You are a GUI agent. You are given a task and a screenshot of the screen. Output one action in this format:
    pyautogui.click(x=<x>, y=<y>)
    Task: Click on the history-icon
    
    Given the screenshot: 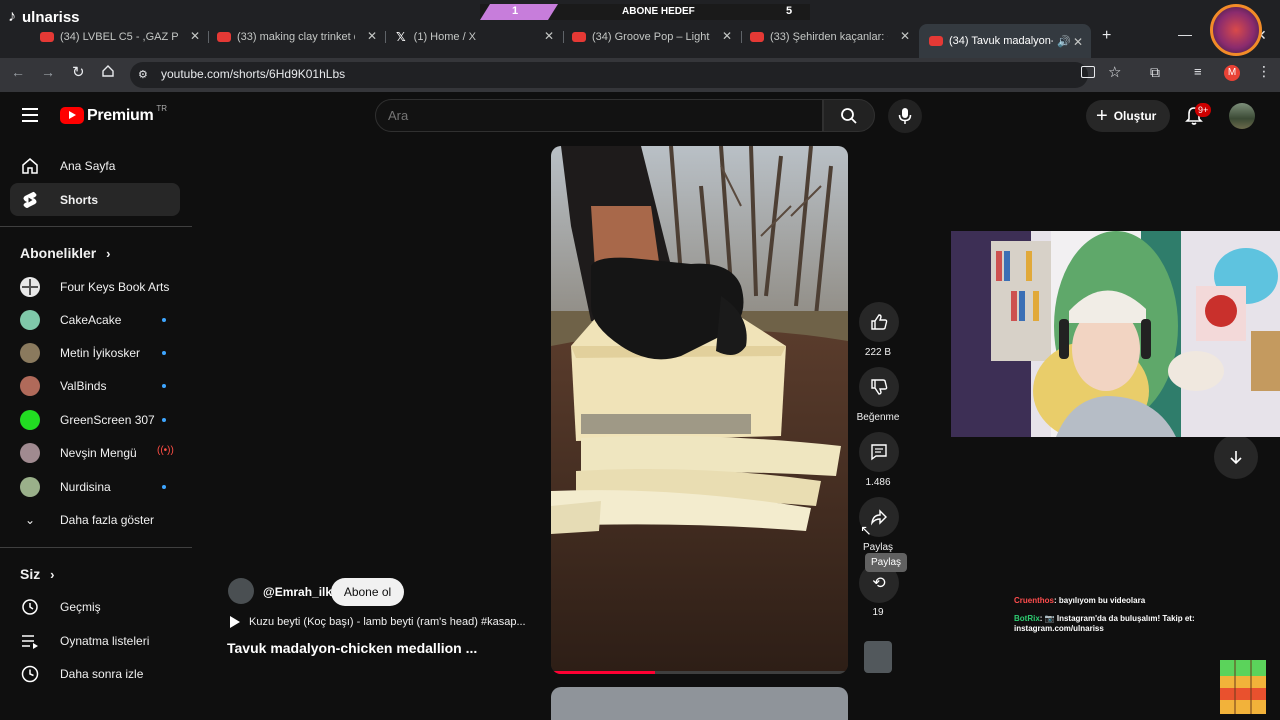 What is the action you would take?
    pyautogui.click(x=30, y=607)
    